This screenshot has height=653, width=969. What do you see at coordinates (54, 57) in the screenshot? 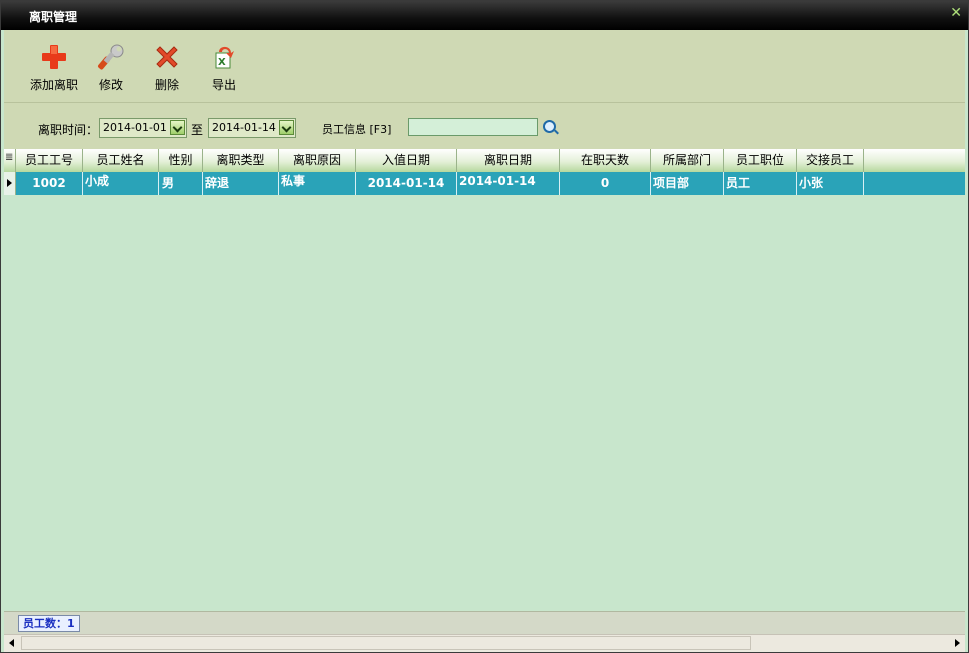
I see `plus-icon` at bounding box center [54, 57].